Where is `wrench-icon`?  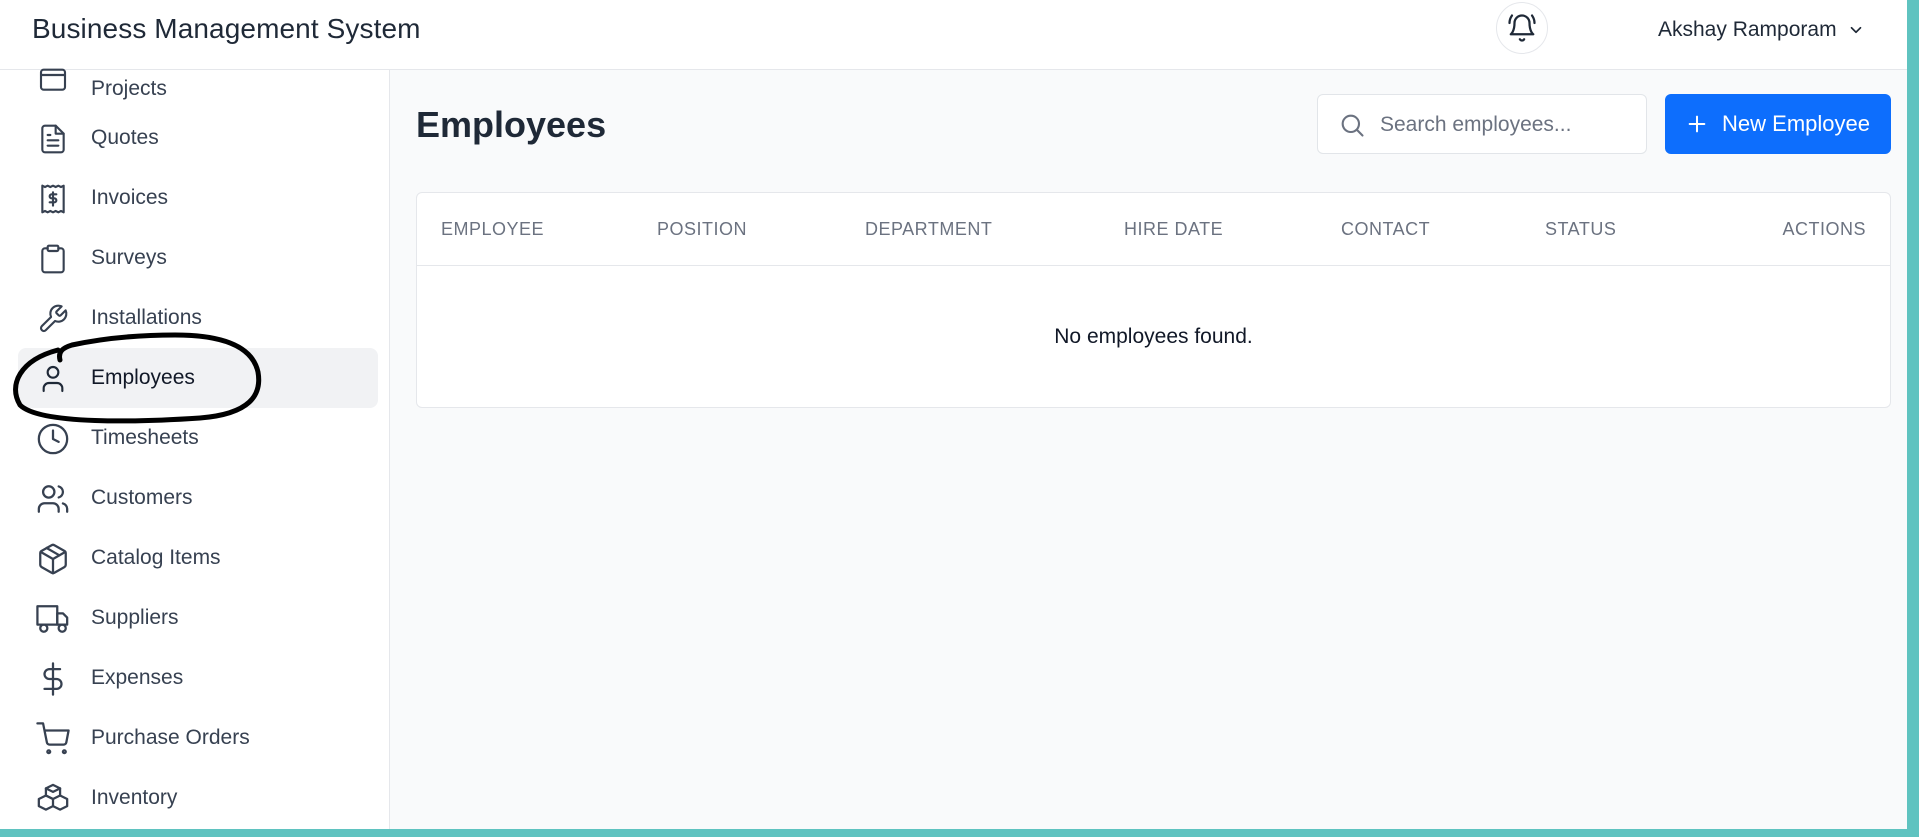
wrench-icon is located at coordinates (53, 319).